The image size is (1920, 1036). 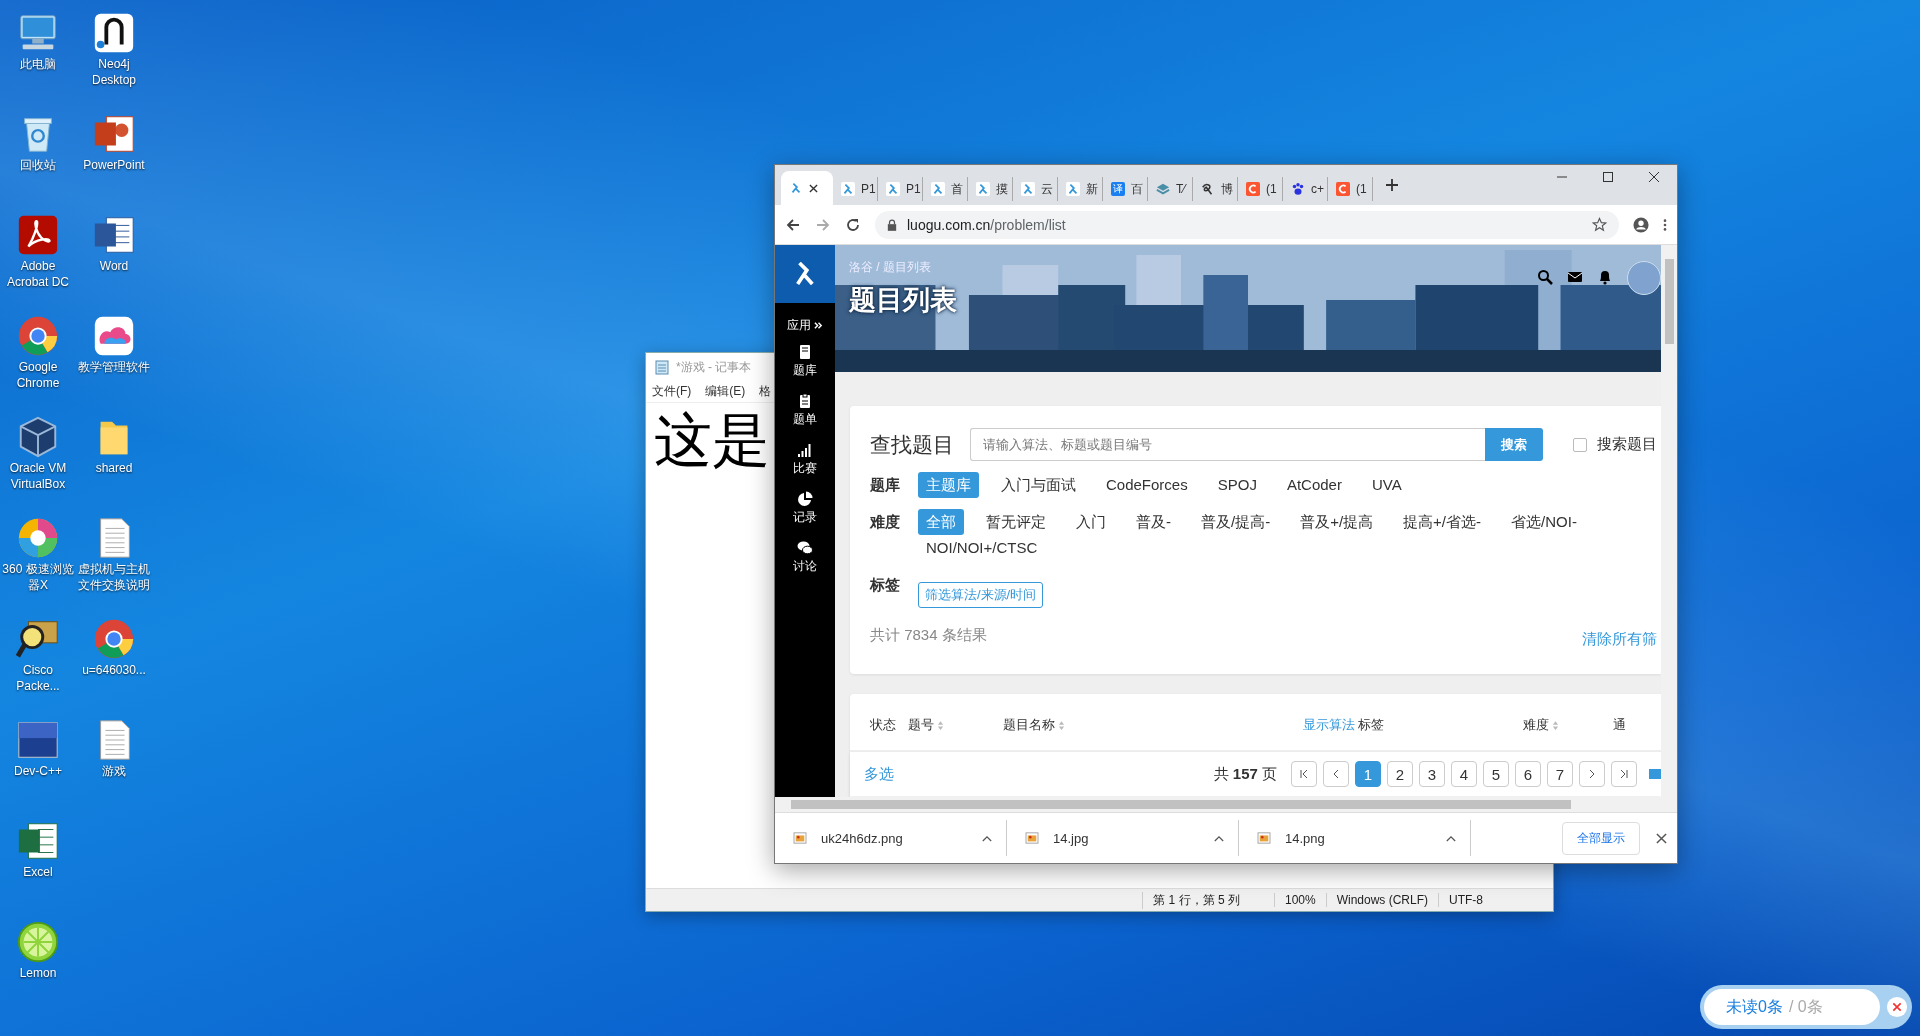 I want to click on page-button: 7, so click(x=1560, y=774).